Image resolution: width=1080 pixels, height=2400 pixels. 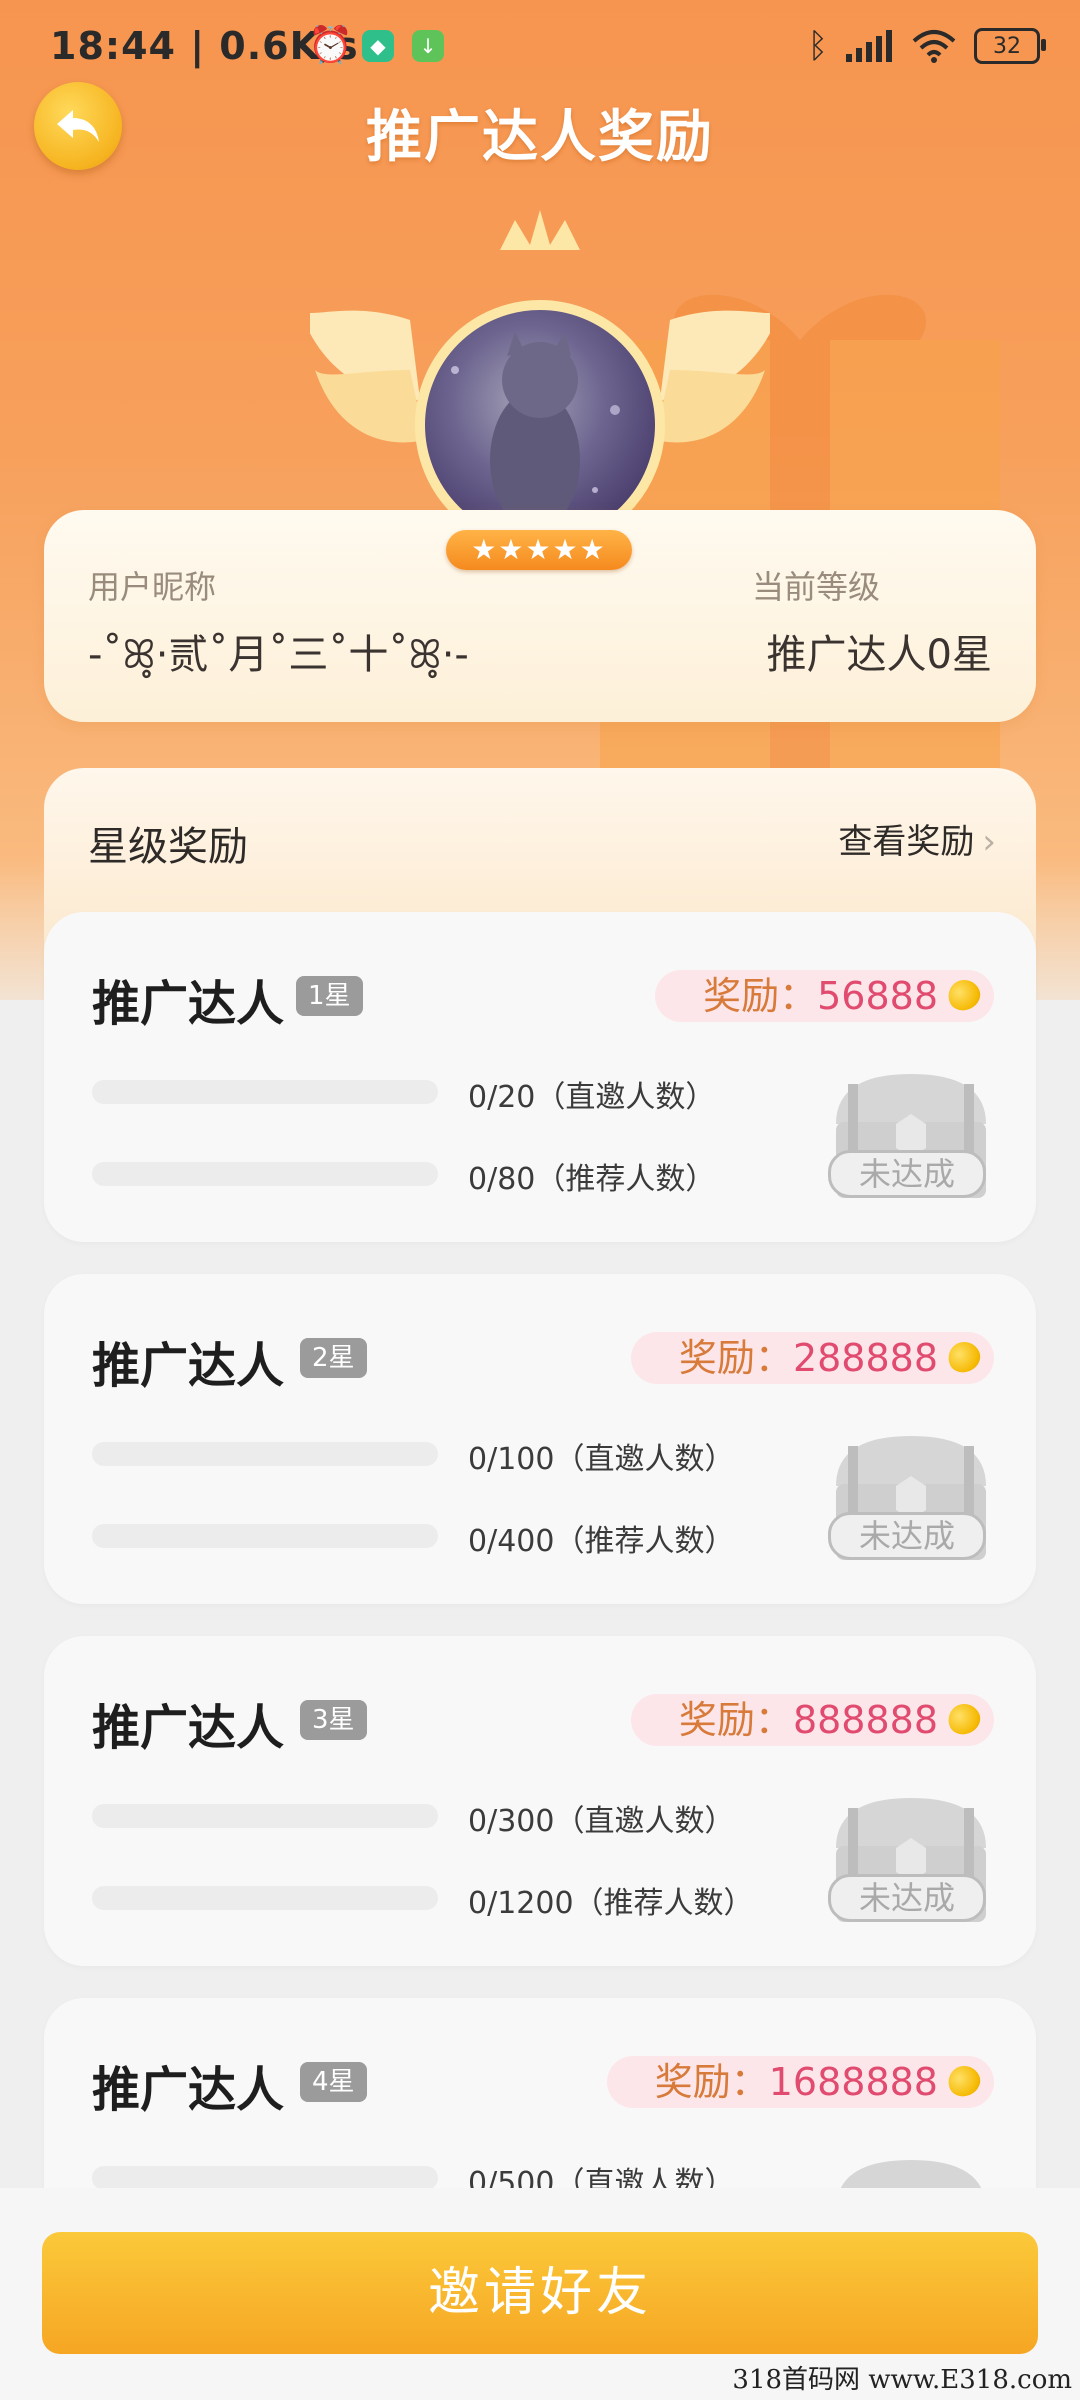 I want to click on reward-amount-pill: 奖励：1688888, so click(x=800, y=2082).